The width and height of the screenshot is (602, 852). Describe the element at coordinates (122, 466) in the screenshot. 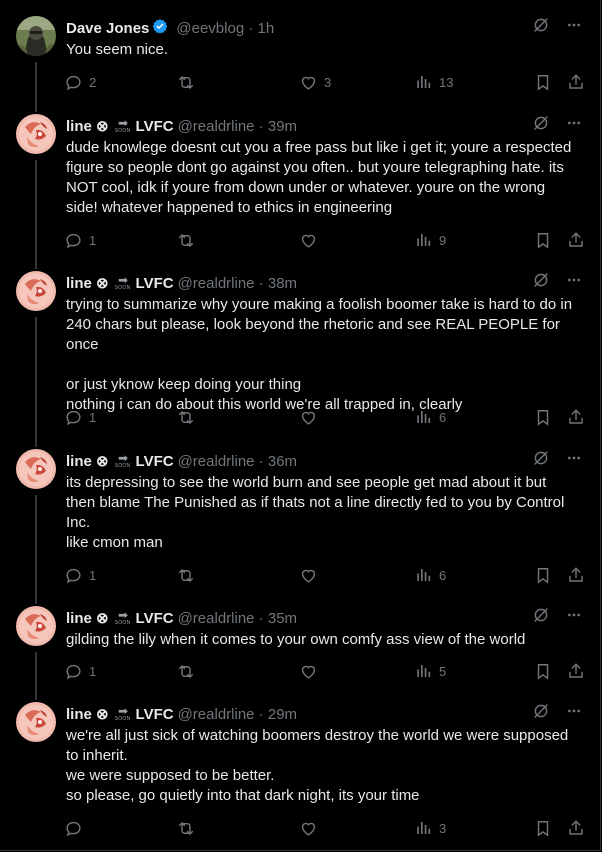

I see `soon-label: SOON` at that location.